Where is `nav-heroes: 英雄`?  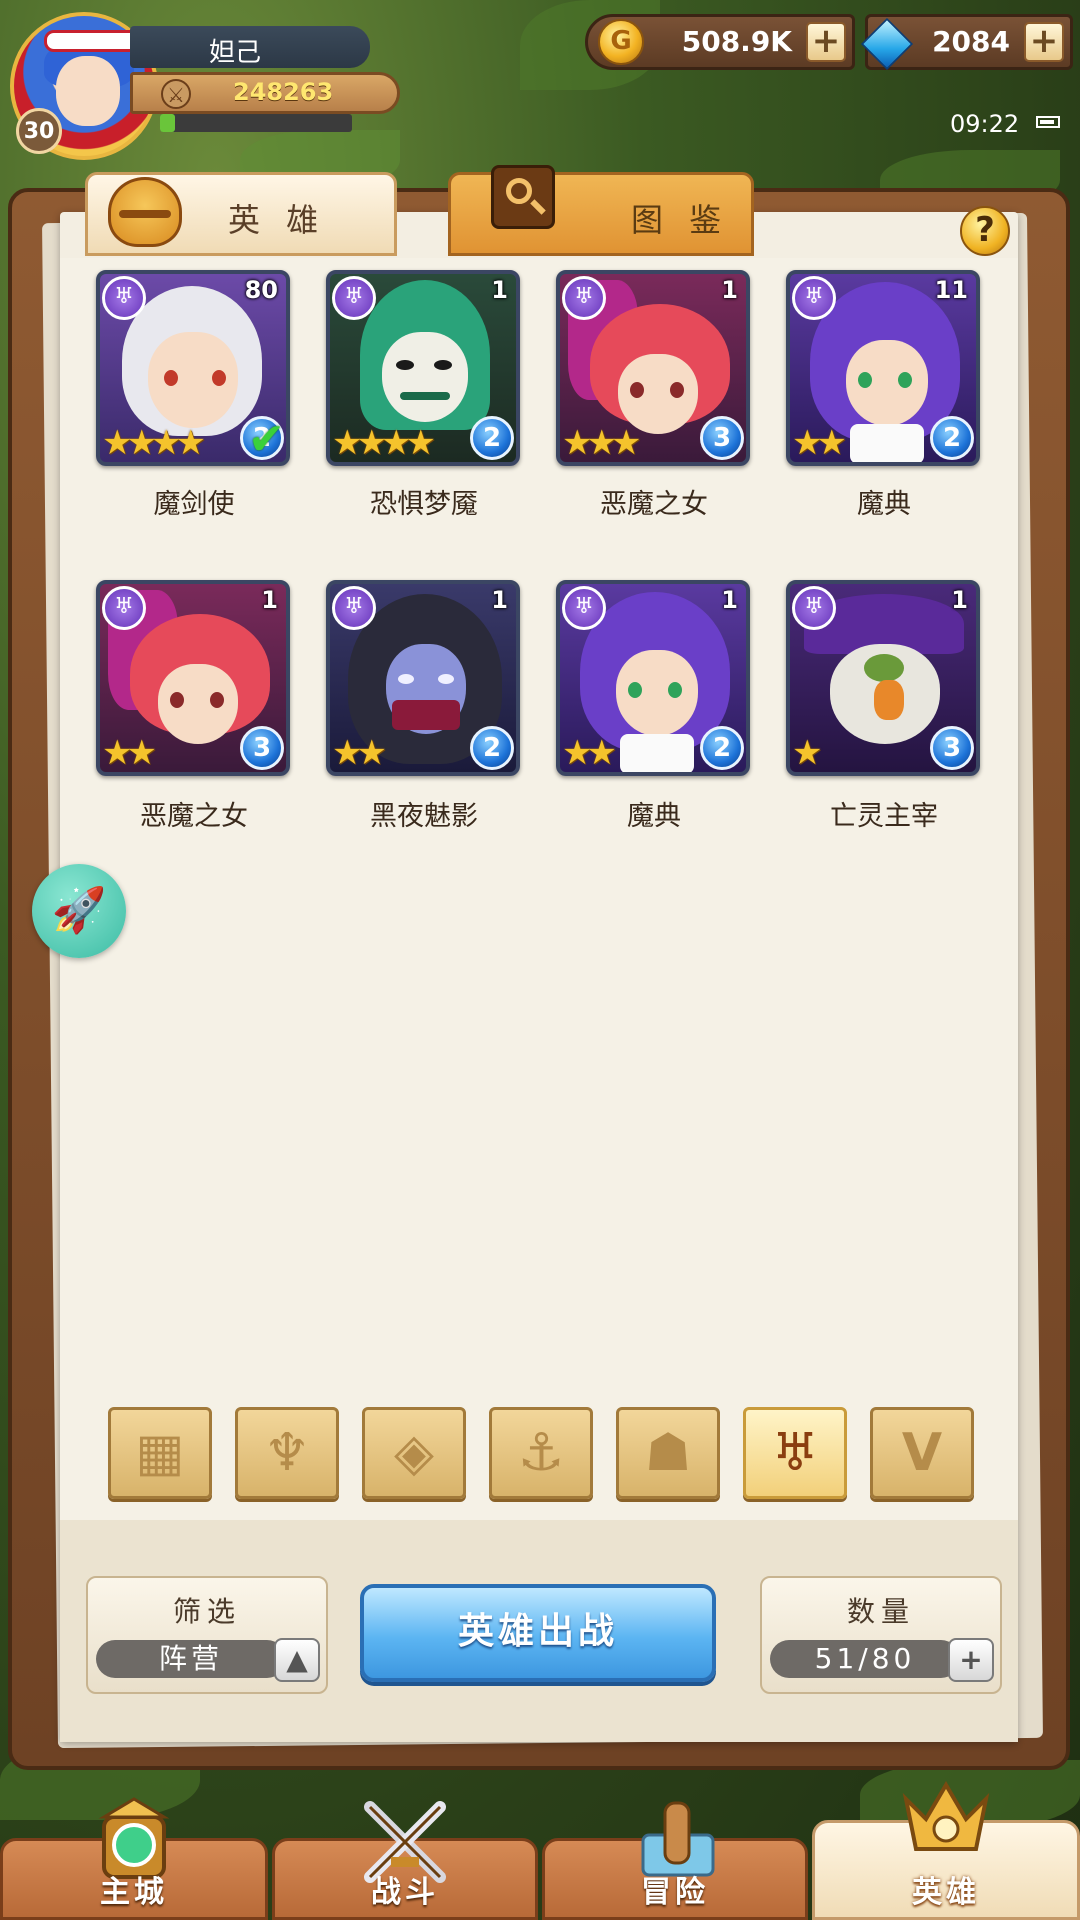 nav-heroes: 英雄 is located at coordinates (946, 1850).